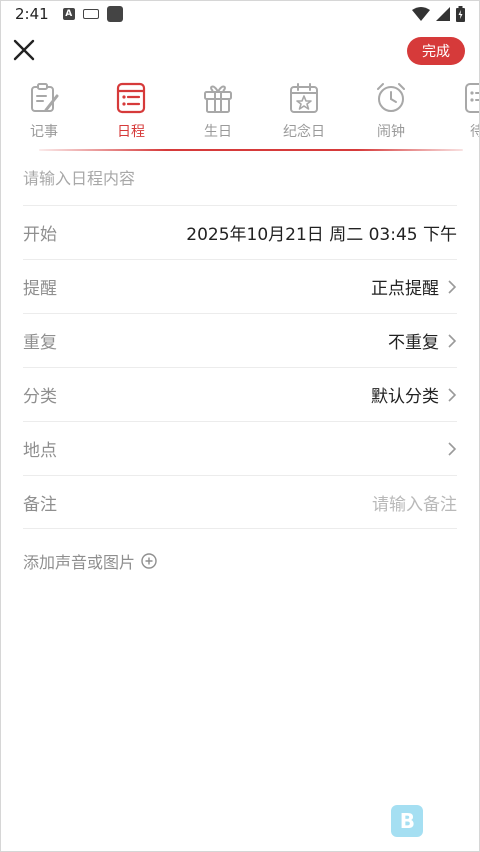 This screenshot has width=480, height=852. What do you see at coordinates (149, 561) in the screenshot?
I see `plus-circle-icon` at bounding box center [149, 561].